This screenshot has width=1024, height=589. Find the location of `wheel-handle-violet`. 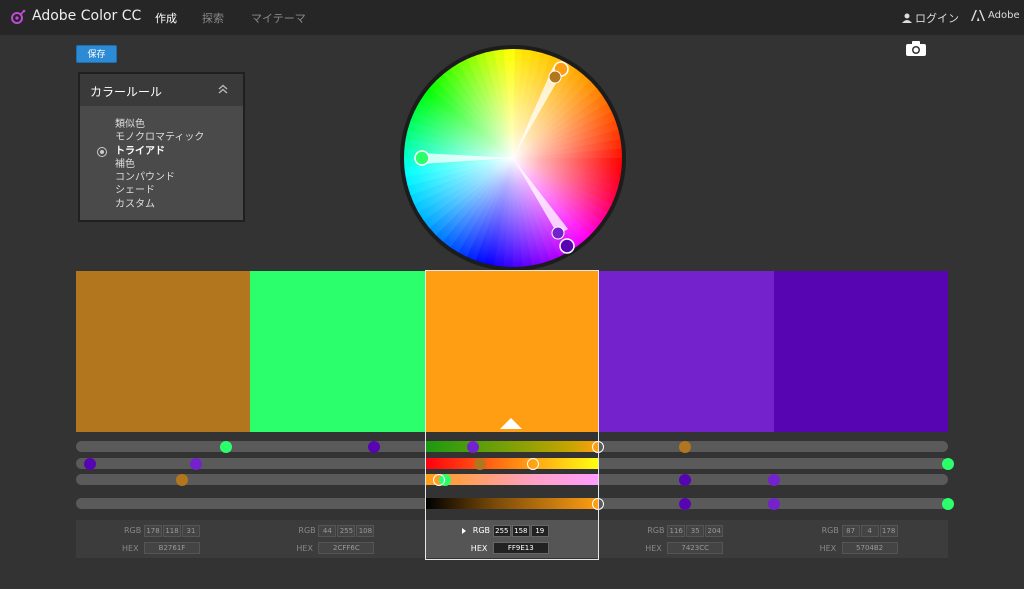

wheel-handle-violet is located at coordinates (558, 233).